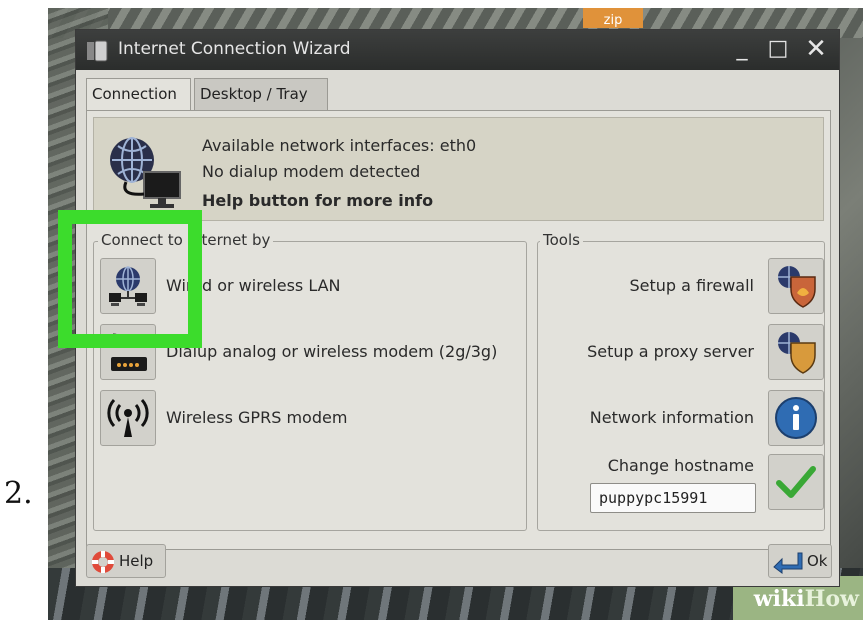 The image size is (863, 620). What do you see at coordinates (561, 240) in the screenshot?
I see `tools-group-legend: Tools` at bounding box center [561, 240].